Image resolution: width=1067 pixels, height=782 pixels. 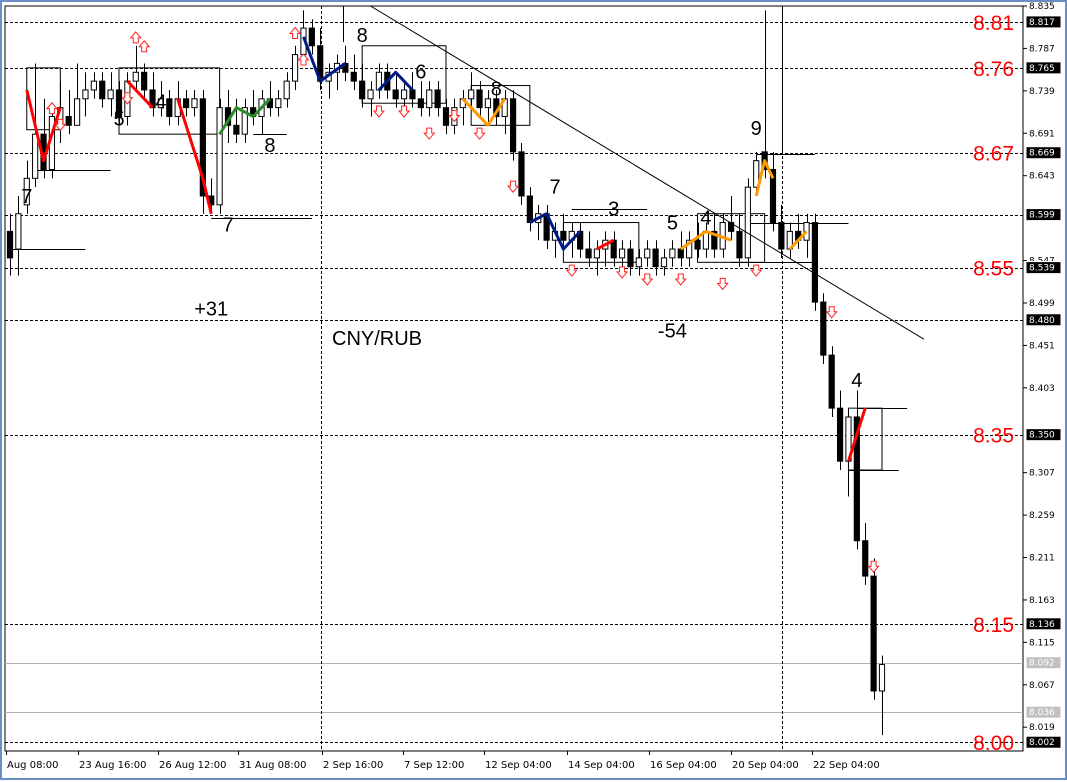 I want to click on time-tick-label: 23 Aug 16:00, so click(x=112, y=765).